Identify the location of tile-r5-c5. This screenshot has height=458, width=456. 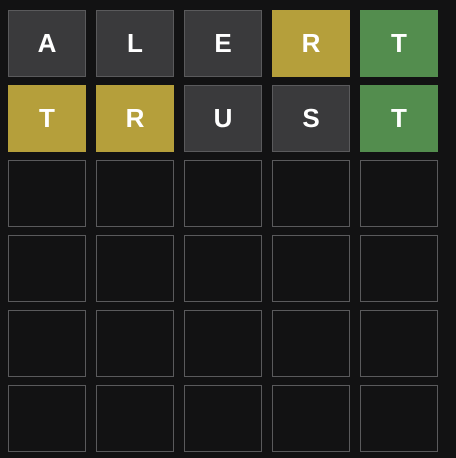
(399, 343).